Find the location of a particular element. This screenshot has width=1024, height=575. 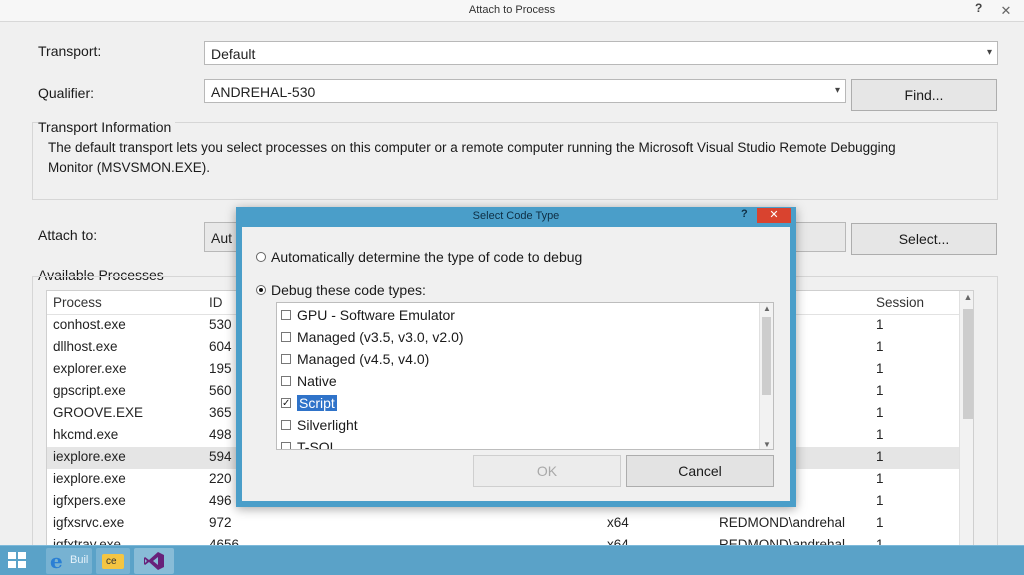

list-item: ✓ Script is located at coordinates (309, 406).